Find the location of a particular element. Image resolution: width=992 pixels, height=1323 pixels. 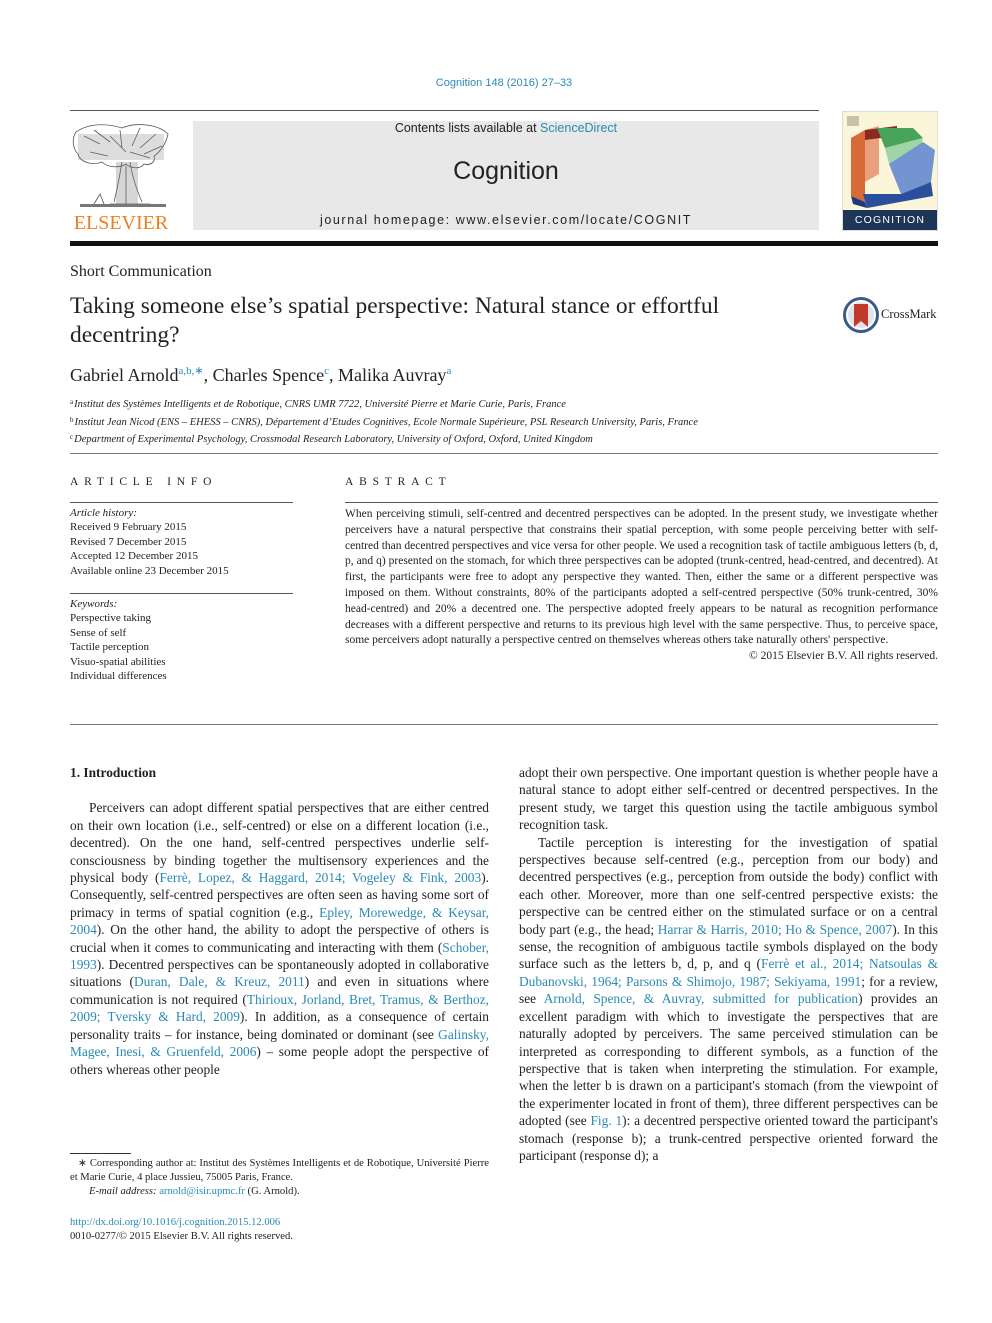

header-thick-rule is located at coordinates (504, 243).